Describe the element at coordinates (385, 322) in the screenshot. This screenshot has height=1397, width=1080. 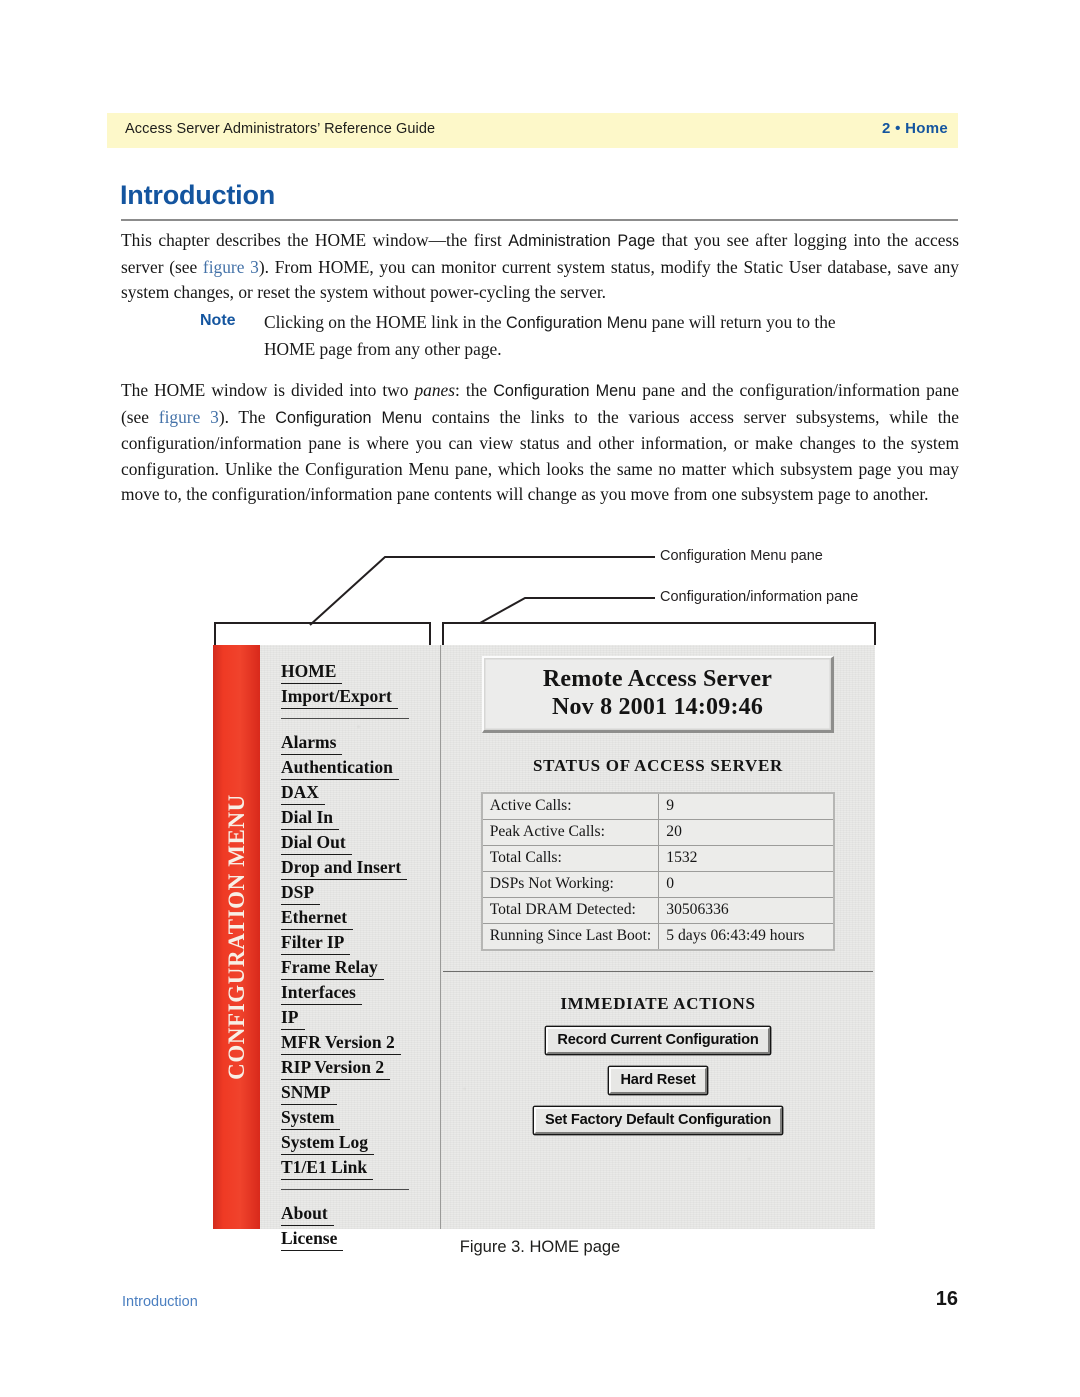
I see `note-part-a: Clicking on the HOME link in the` at that location.